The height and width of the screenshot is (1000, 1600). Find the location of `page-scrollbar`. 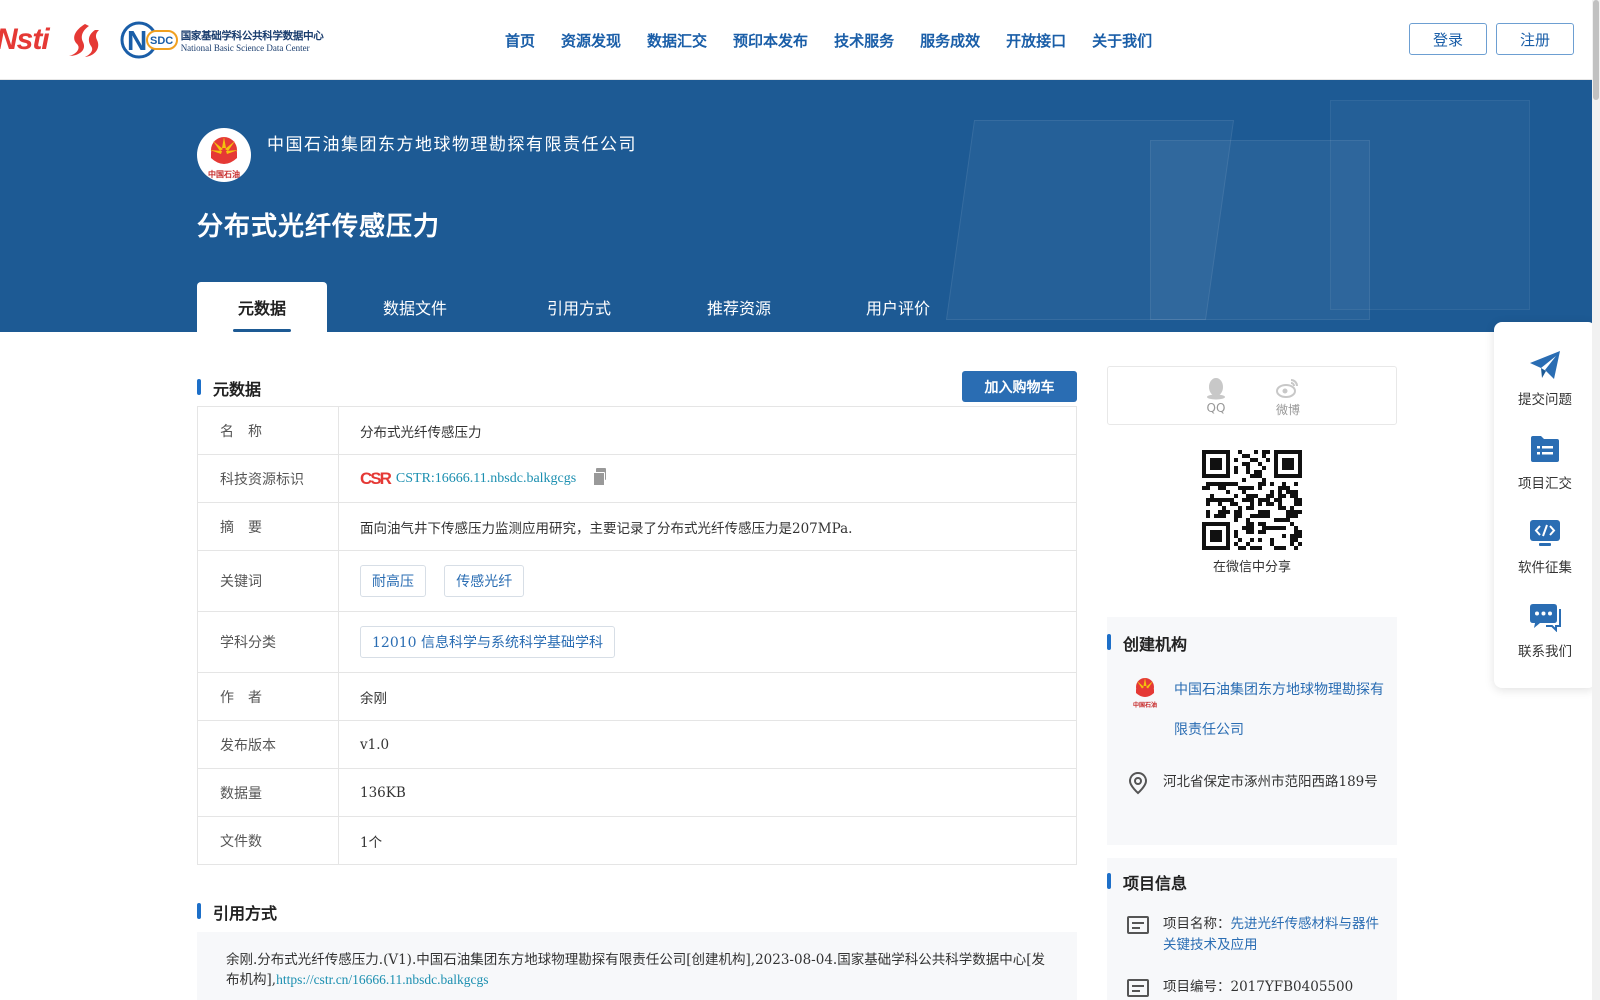

page-scrollbar is located at coordinates (1596, 500).